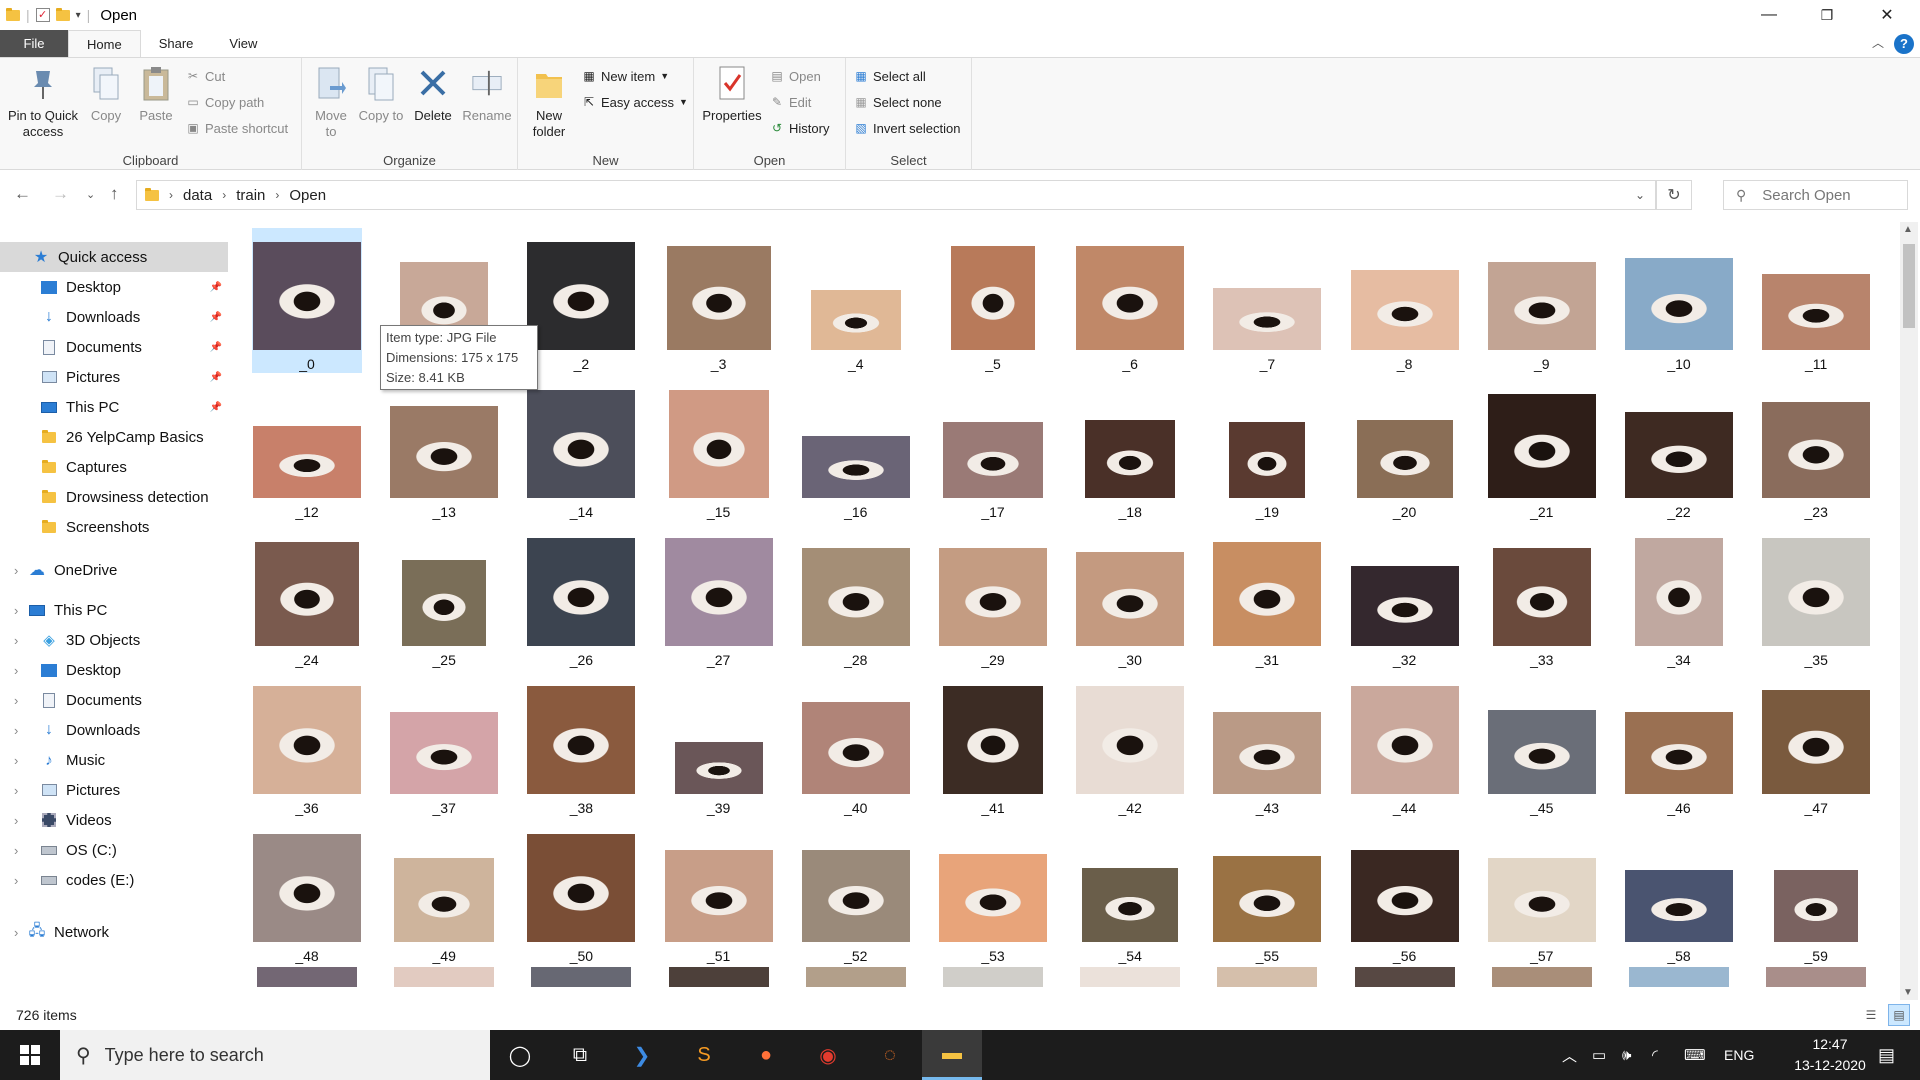 This screenshot has height=1080, width=1920. What do you see at coordinates (1904, 44) in the screenshot?
I see `help-icon: ?` at bounding box center [1904, 44].